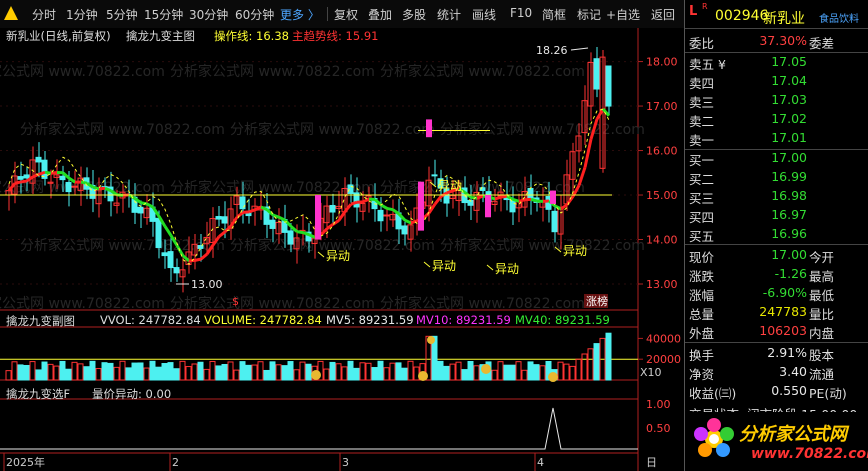 The height and width of the screenshot is (471, 868). Describe the element at coordinates (663, 359) in the screenshot. I see `vol-axis-label: 20000` at that location.